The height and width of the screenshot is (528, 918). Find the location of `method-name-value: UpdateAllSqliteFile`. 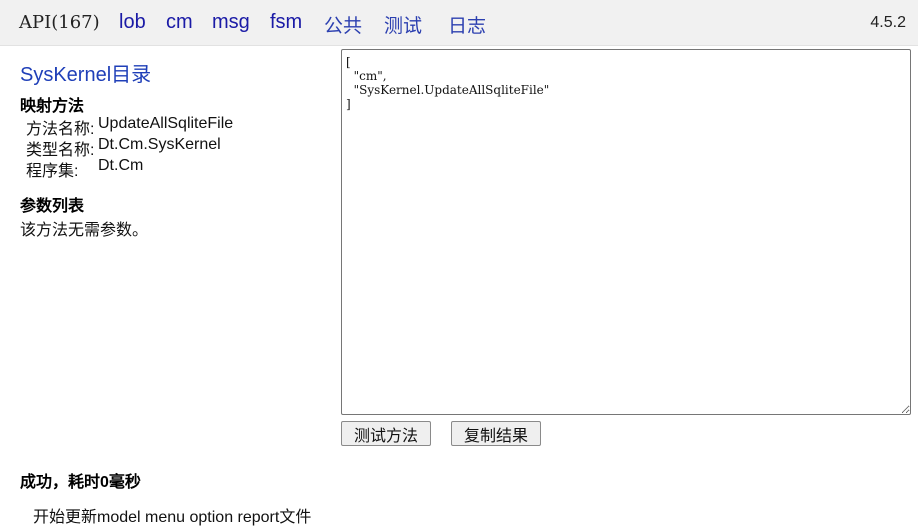

method-name-value: UpdateAllSqliteFile is located at coordinates (166, 123).